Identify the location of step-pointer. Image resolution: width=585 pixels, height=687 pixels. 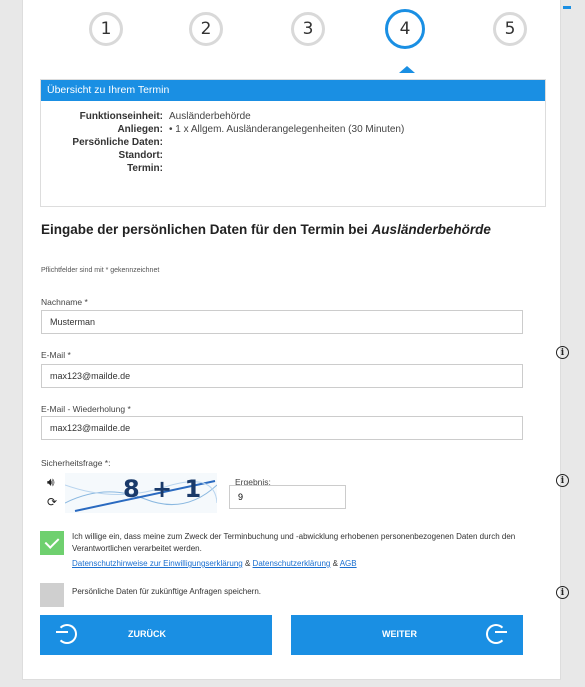
(407, 69).